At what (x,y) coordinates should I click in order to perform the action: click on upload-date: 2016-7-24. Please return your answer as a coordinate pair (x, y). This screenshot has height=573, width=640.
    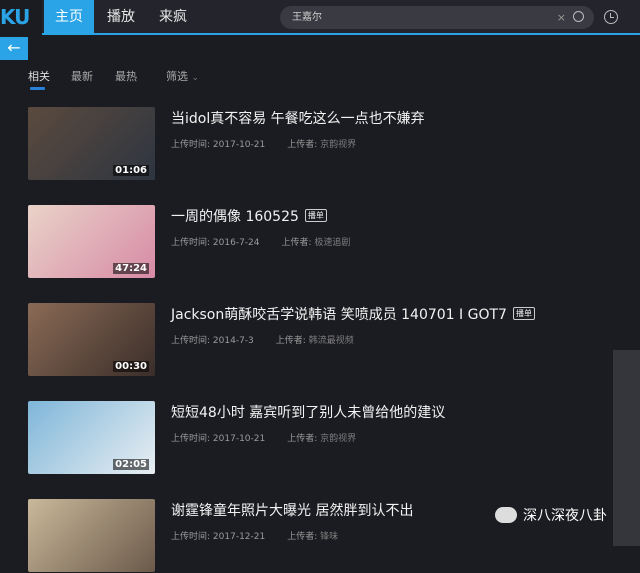
    Looking at the image, I should click on (236, 243).